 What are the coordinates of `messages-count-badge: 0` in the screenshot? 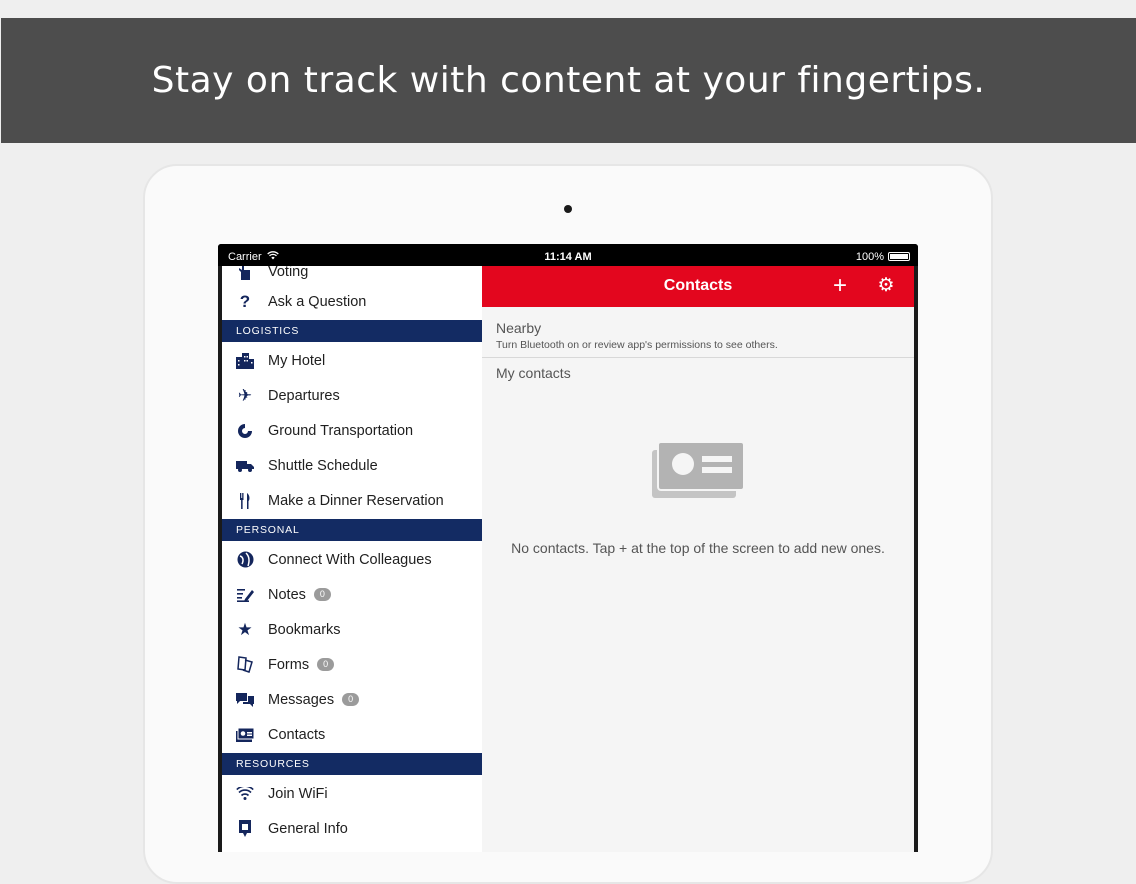 It's located at (351, 699).